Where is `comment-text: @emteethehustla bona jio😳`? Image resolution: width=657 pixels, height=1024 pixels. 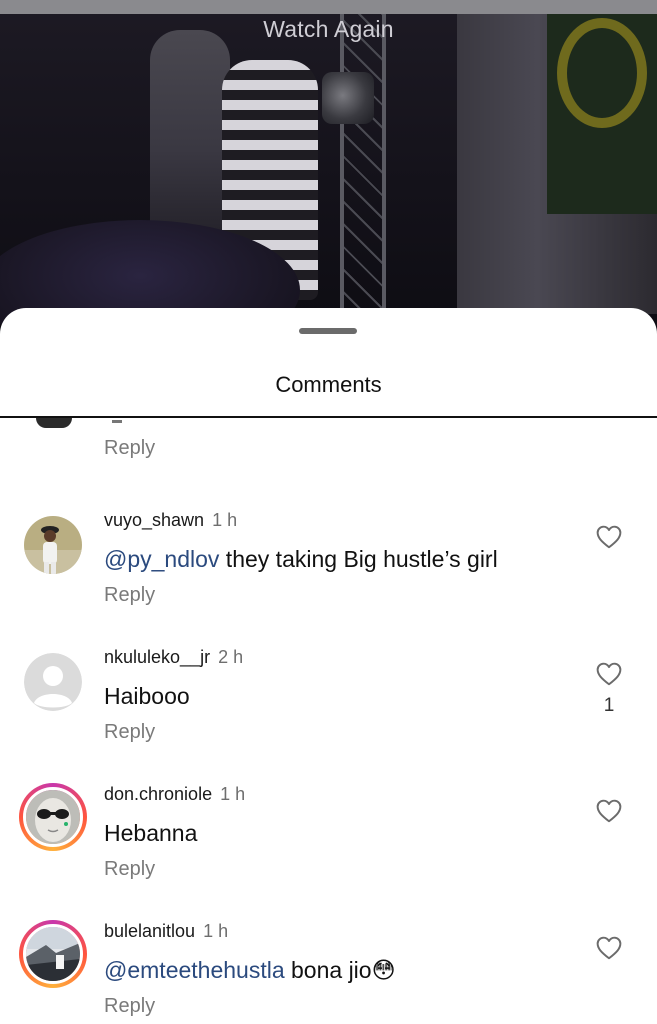
comment-text: @emteethehustla bona jio😳 is located at coordinates (250, 970).